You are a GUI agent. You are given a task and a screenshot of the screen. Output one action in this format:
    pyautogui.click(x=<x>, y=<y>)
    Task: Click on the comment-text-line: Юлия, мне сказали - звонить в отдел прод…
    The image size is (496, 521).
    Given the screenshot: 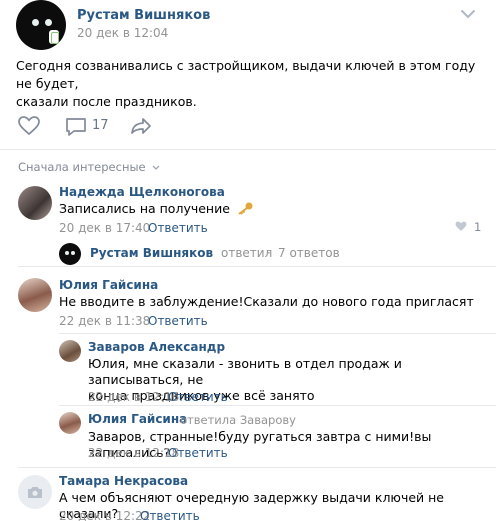 What is the action you would take?
    pyautogui.click(x=245, y=371)
    